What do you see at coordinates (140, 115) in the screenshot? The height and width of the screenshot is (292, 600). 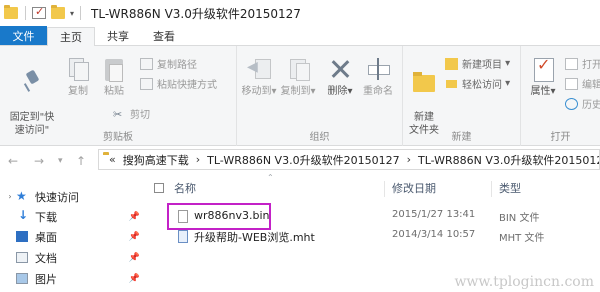 I see `cut-label: 剪切` at bounding box center [140, 115].